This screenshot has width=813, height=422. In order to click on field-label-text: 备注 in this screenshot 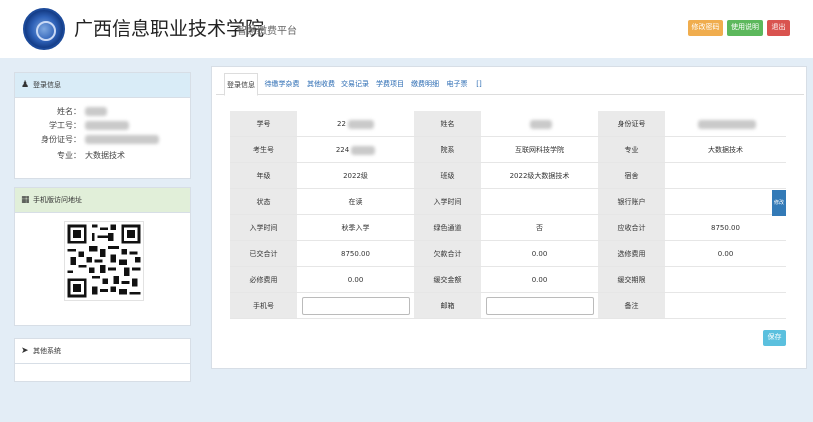, I will do `click(631, 306)`.